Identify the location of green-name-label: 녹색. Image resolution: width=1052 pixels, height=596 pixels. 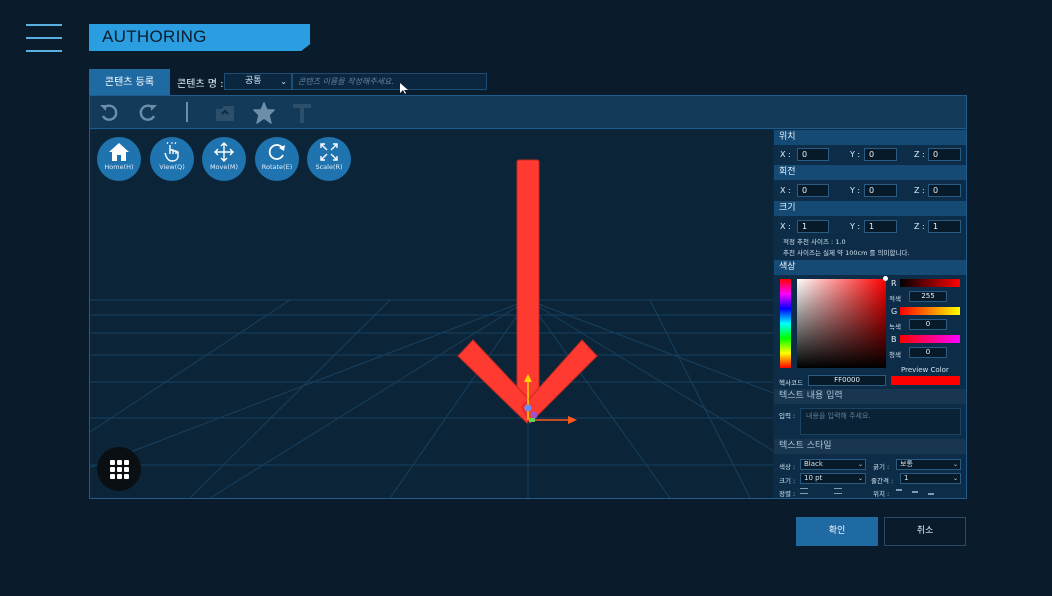
(895, 327).